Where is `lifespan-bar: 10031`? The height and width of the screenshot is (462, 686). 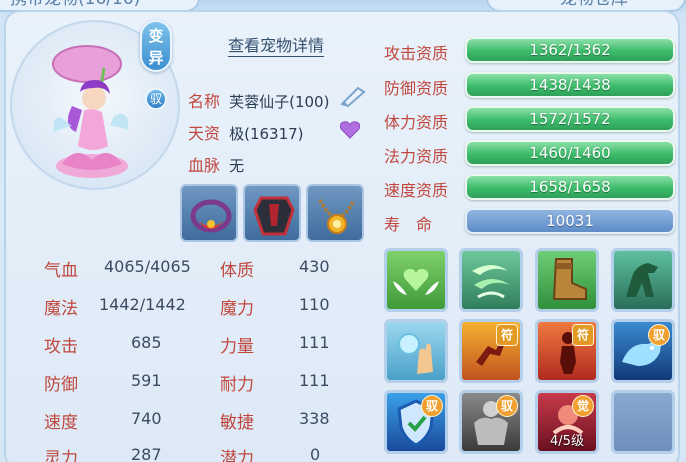
lifespan-bar: 10031 is located at coordinates (570, 221).